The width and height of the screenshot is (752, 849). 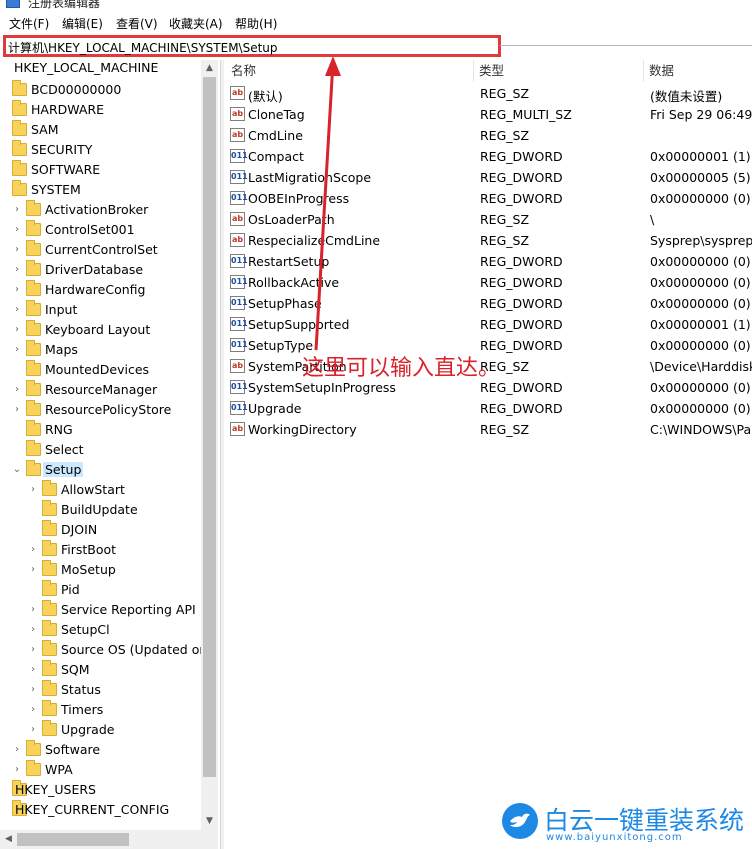 What do you see at coordinates (100, 310) in the screenshot?
I see `tree-item: › Input` at bounding box center [100, 310].